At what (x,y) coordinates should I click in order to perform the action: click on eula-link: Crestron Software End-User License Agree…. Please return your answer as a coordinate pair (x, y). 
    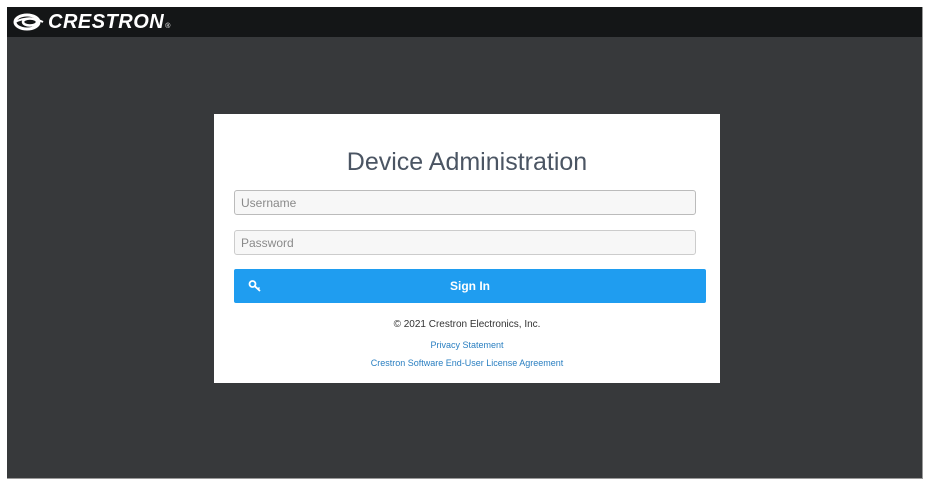
    Looking at the image, I should click on (467, 363).